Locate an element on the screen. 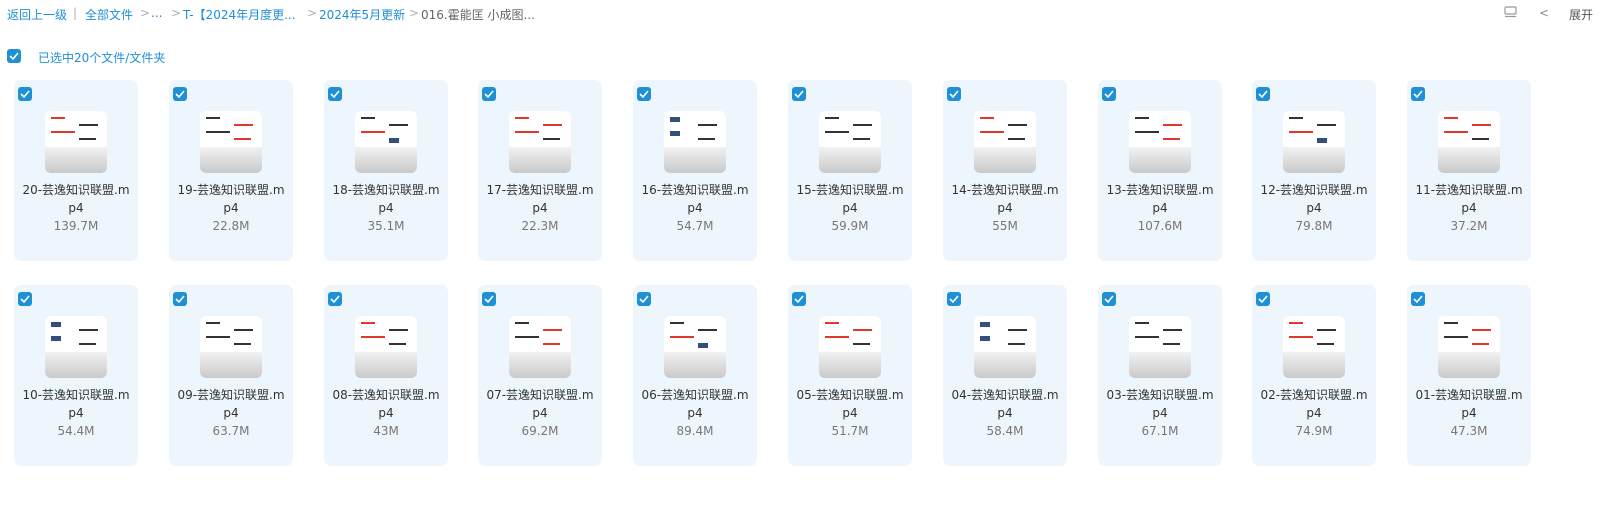  file-size: 22.8M is located at coordinates (231, 226).